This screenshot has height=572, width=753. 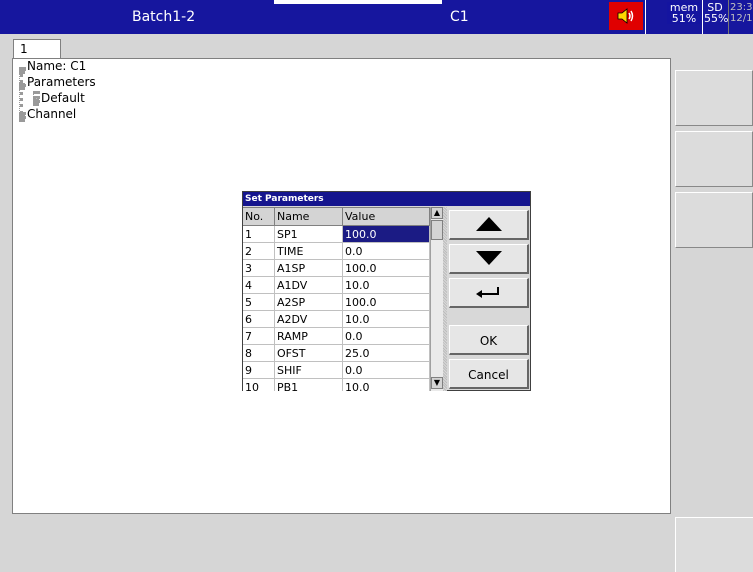 I want to click on cell-value-selected: 100.0, so click(x=386, y=234).